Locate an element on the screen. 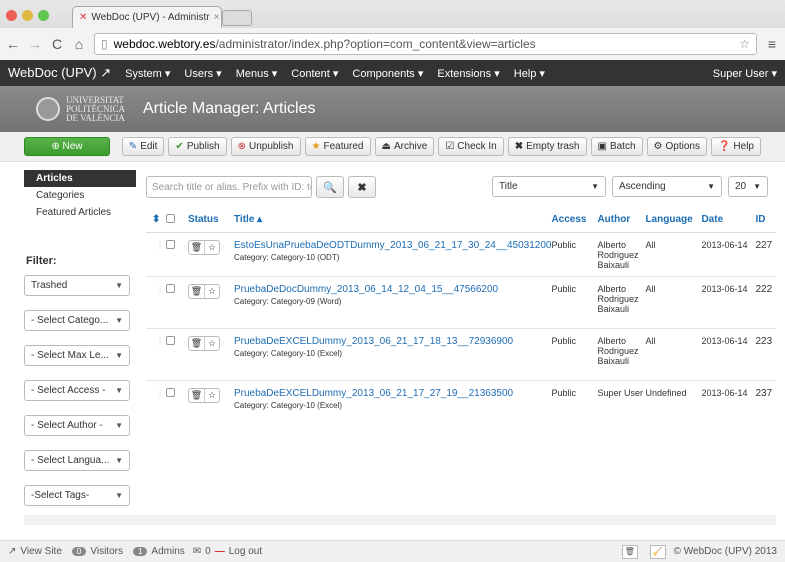 The height and width of the screenshot is (562, 785). filter-category-select: - Select Catego... ▼ is located at coordinates (77, 320).